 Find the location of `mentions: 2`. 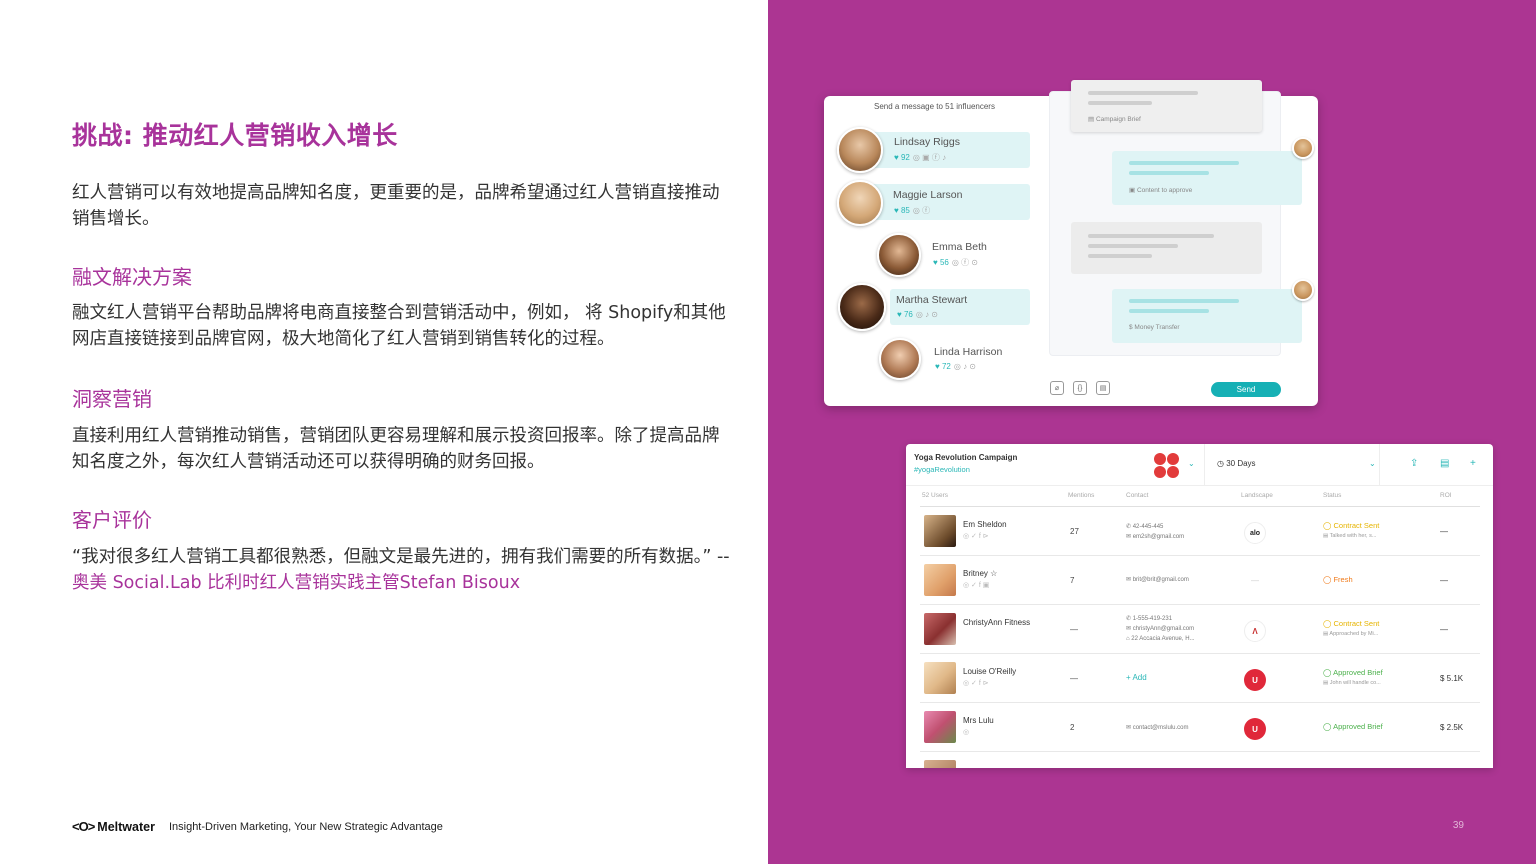

mentions: 2 is located at coordinates (1072, 727).